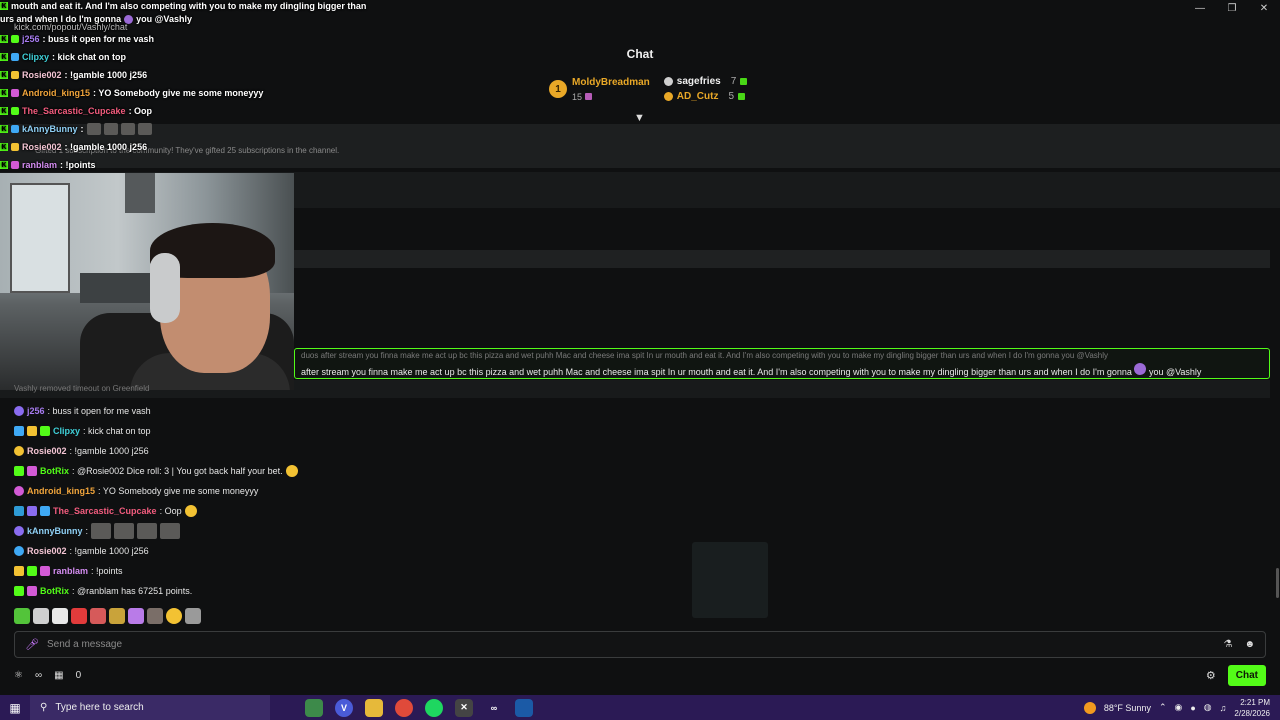 This screenshot has height=720, width=1280. I want to click on weather-text: 88°F Sunny, so click(1127, 708).